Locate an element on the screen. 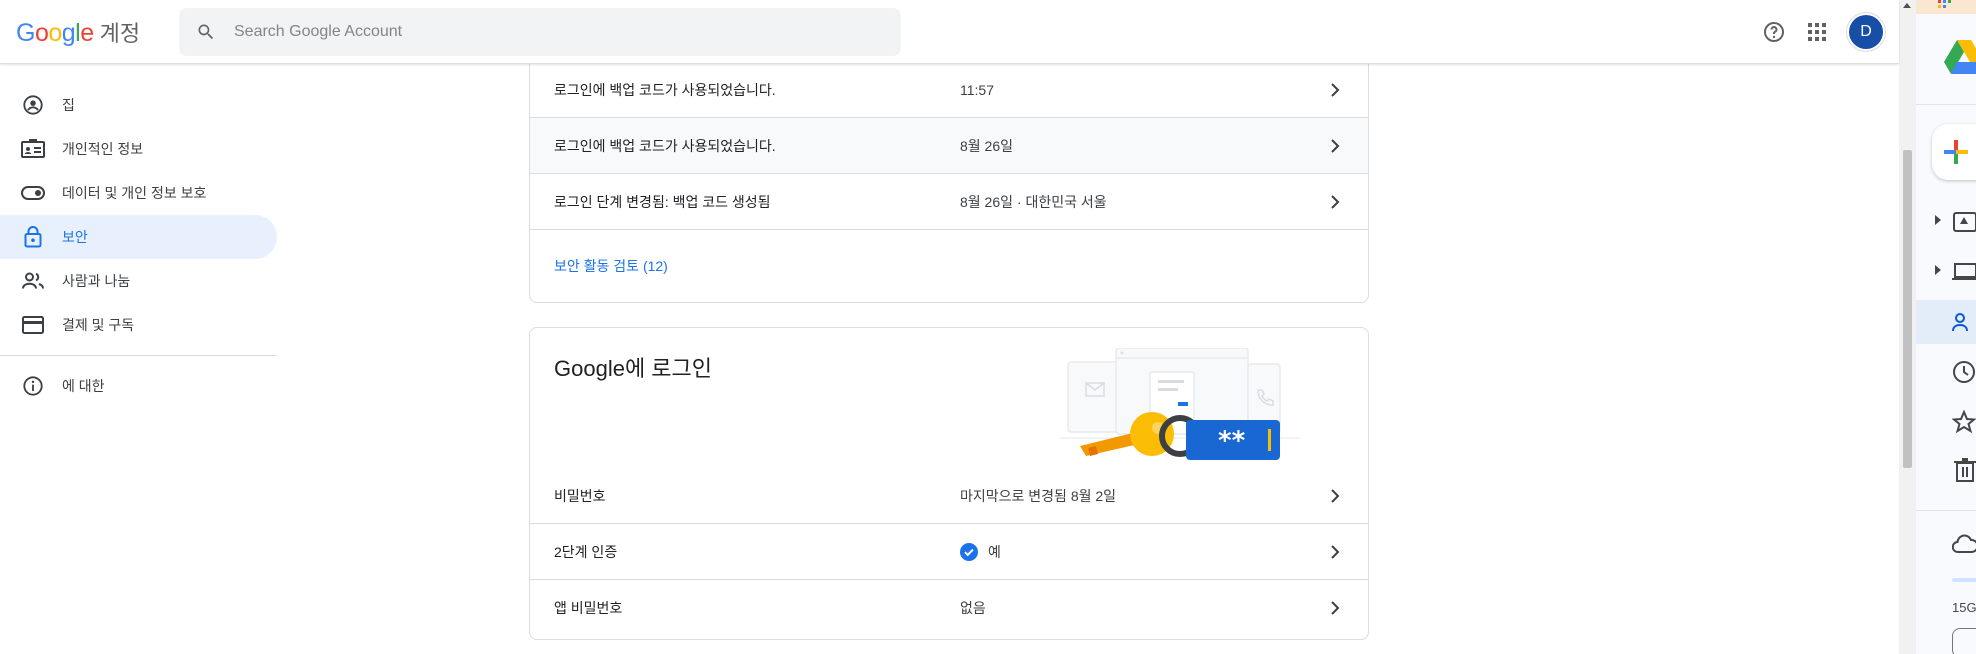 This screenshot has width=1976, height=654. sidebar-item-about: 에 대한 is located at coordinates (138, 386).